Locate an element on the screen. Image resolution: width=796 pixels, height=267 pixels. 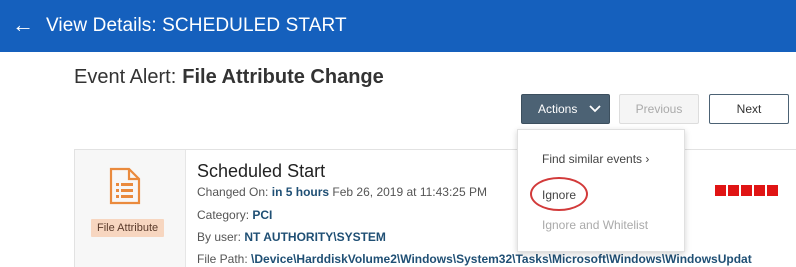
changed-on-date: Feb 26, 2019 at 11:43:25 PM is located at coordinates (409, 192).